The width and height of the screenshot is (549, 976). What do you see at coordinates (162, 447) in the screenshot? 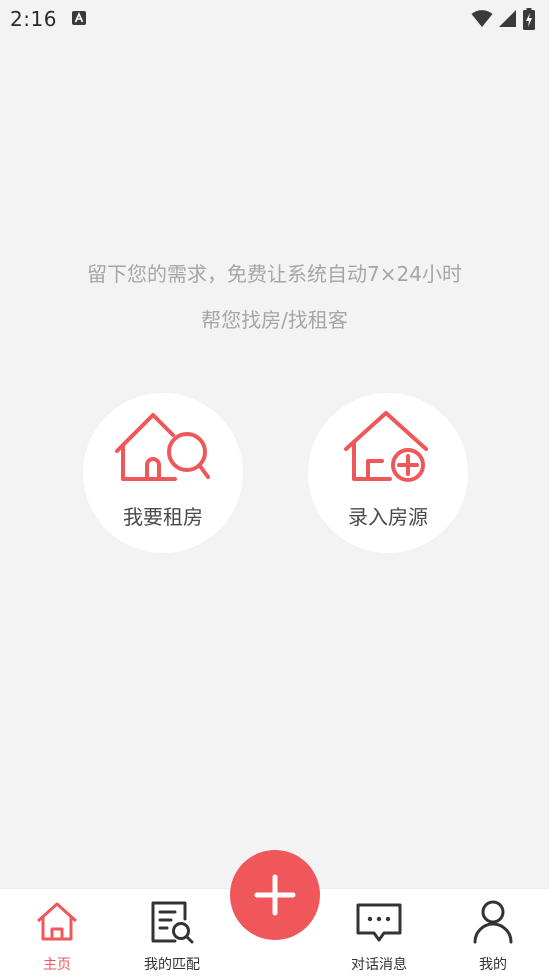
I see `house-search-icon` at bounding box center [162, 447].